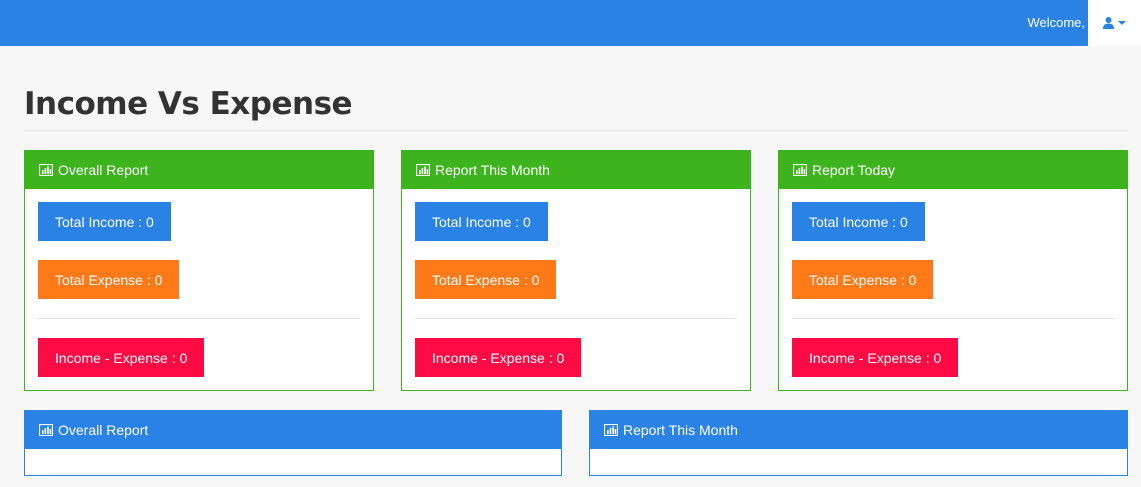  I want to click on title-divider, so click(576, 130).